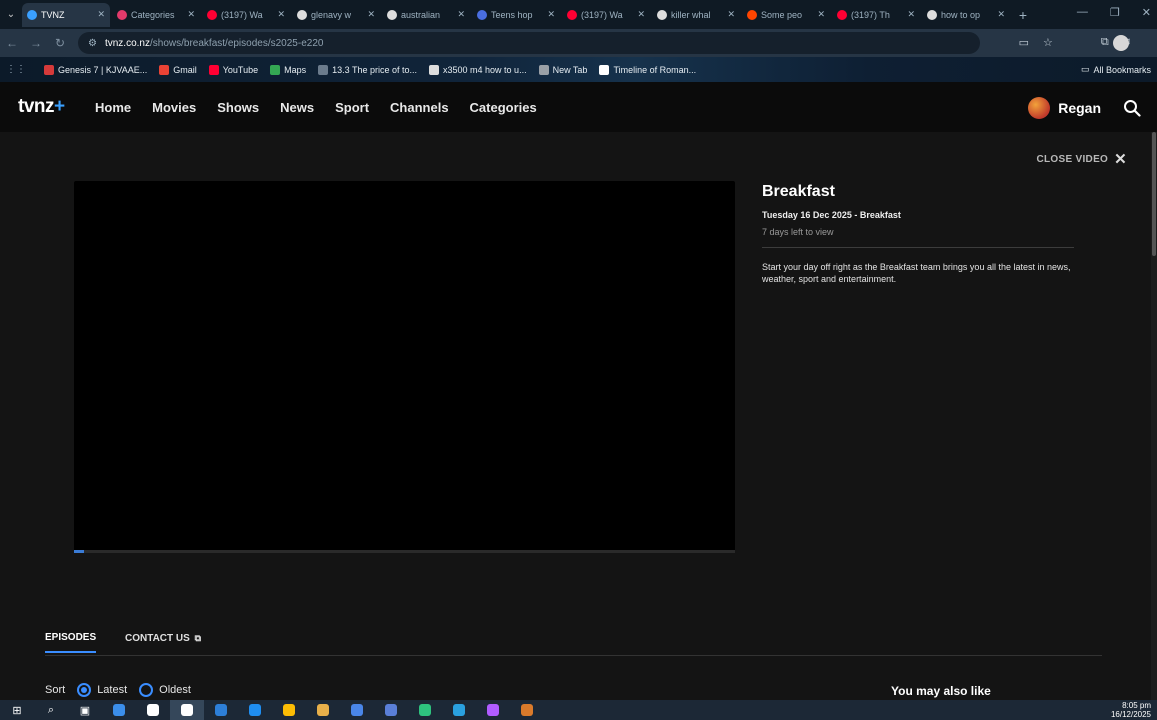  Describe the element at coordinates (1146, 12) in the screenshot. I see `close-window-icon: ✕` at that location.